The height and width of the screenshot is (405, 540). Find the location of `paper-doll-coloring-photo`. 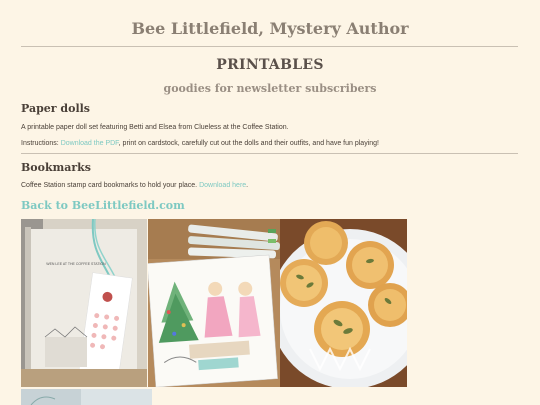

paper-doll-coloring-photo is located at coordinates (214, 303).